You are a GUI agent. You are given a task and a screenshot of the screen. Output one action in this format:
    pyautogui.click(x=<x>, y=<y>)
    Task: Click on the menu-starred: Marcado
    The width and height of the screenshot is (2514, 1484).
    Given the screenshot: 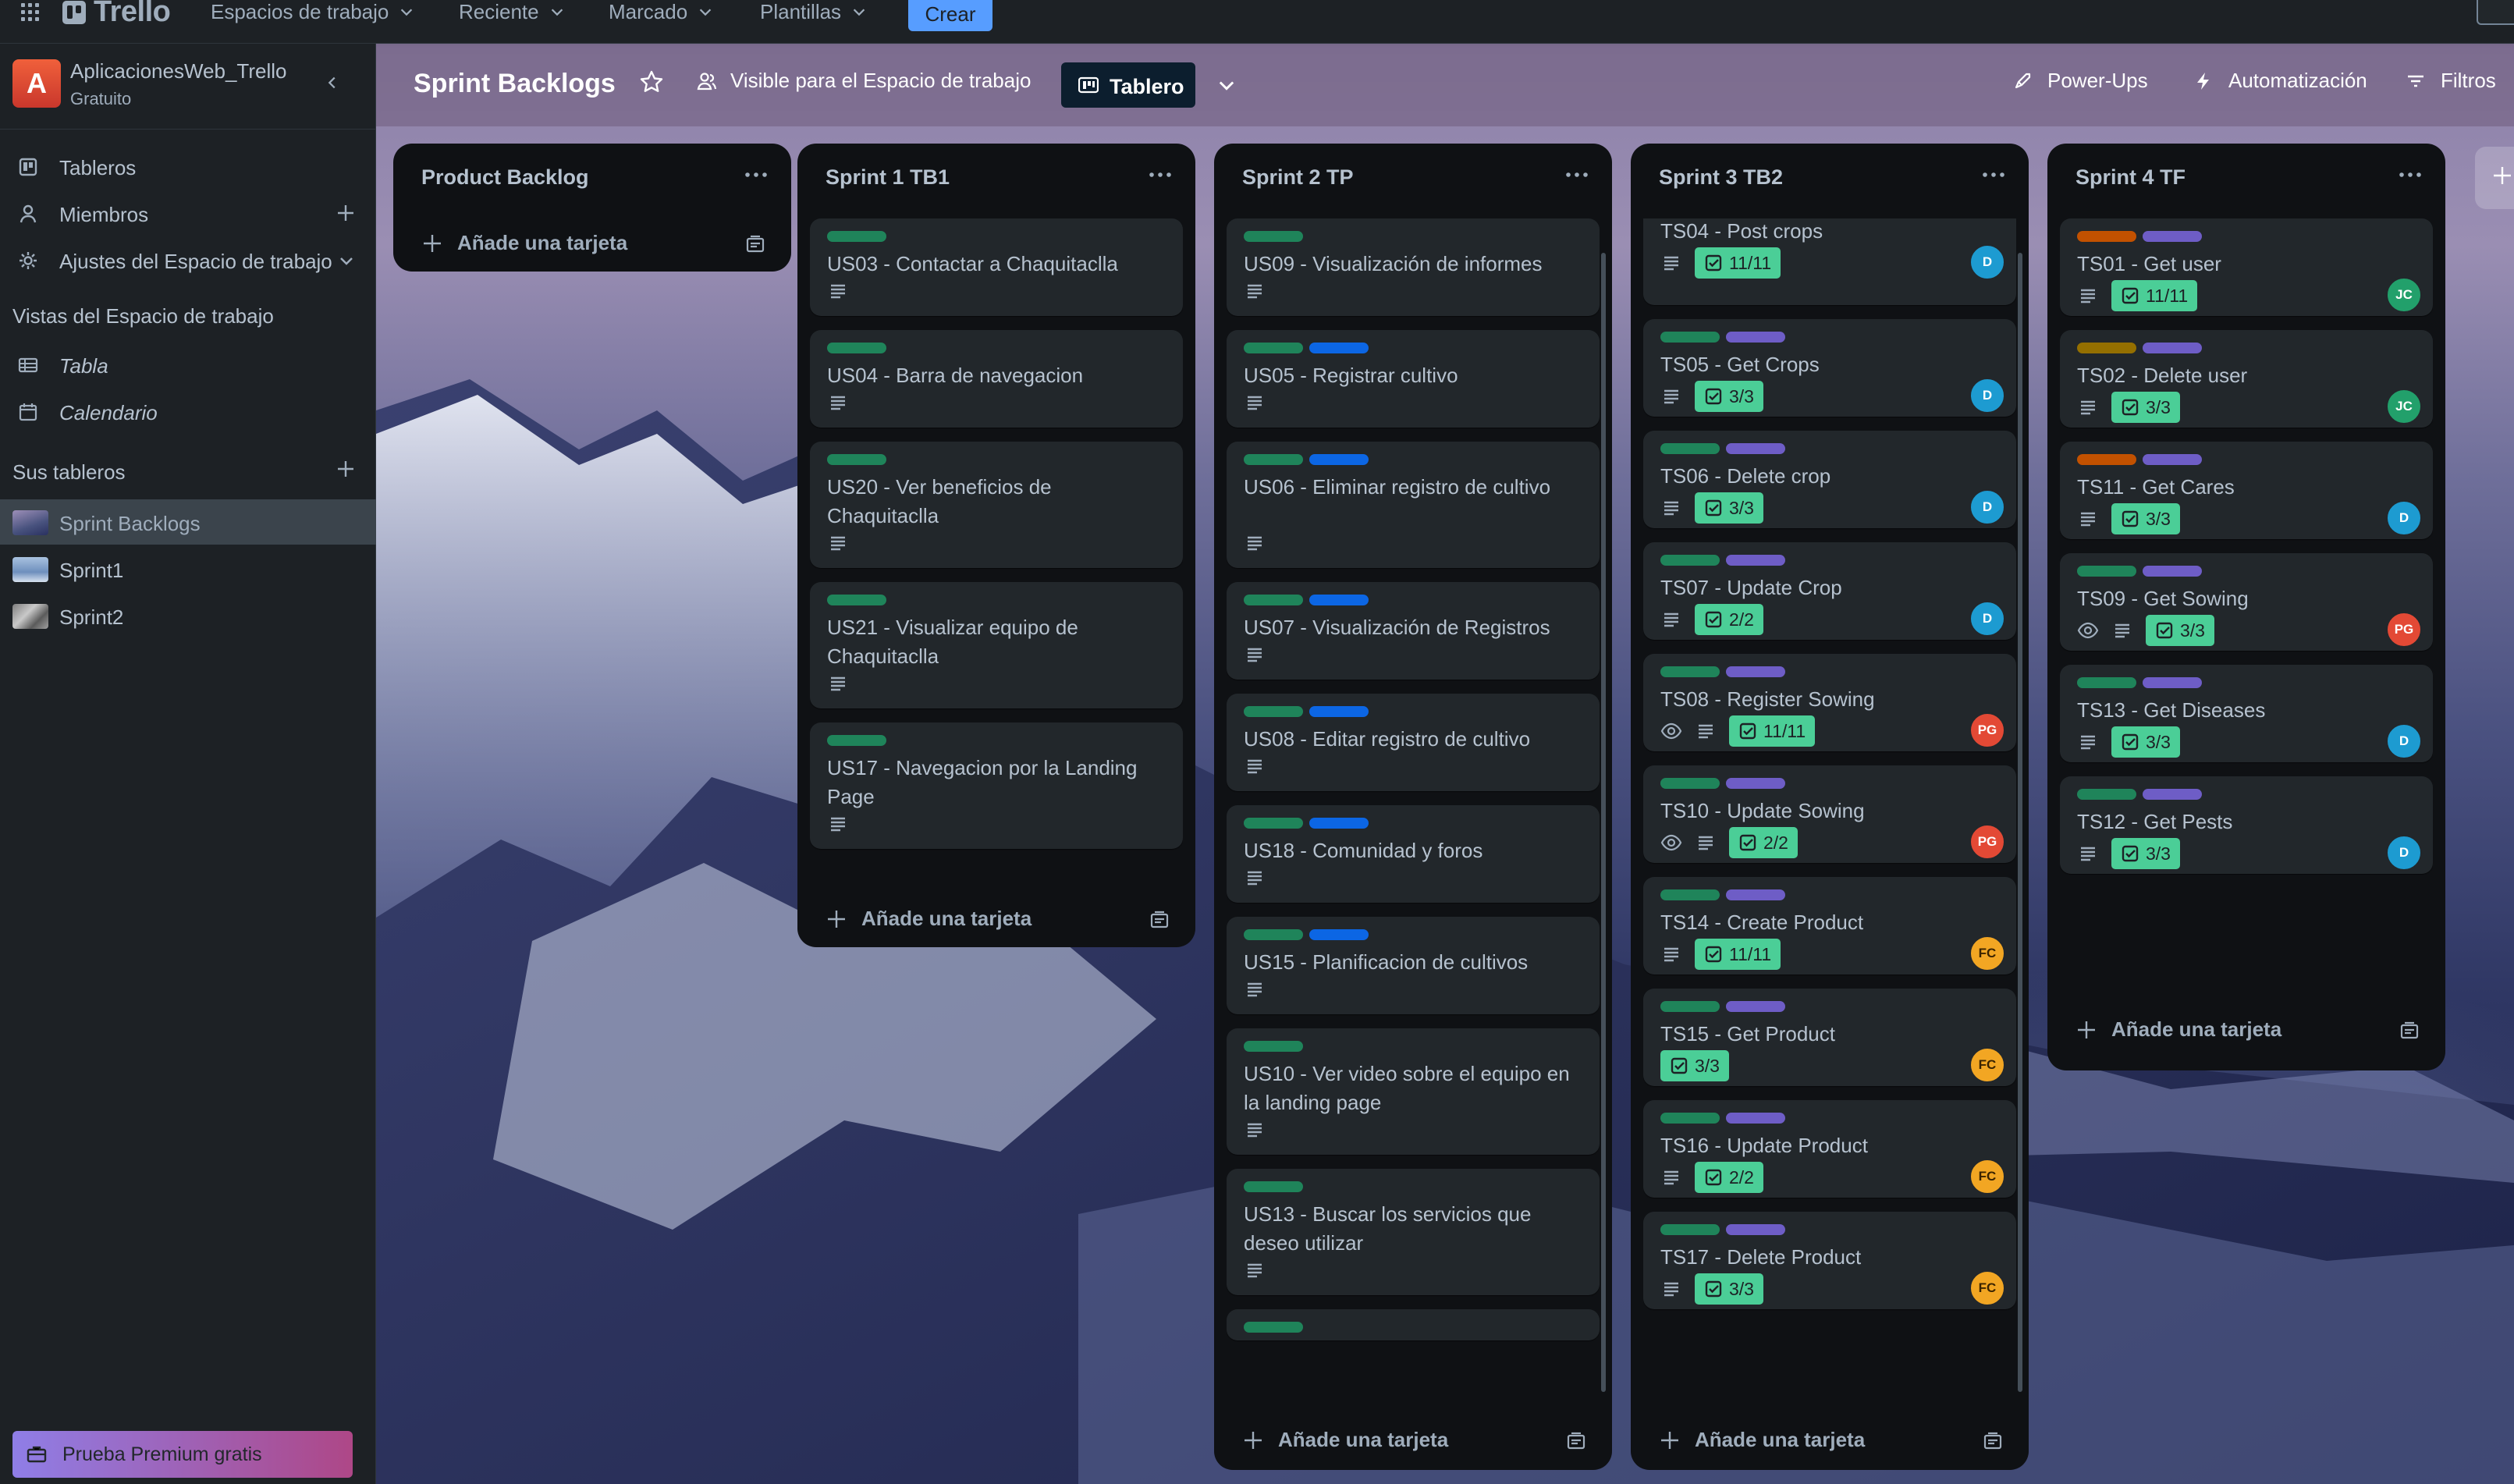 What is the action you would take?
    pyautogui.click(x=661, y=12)
    